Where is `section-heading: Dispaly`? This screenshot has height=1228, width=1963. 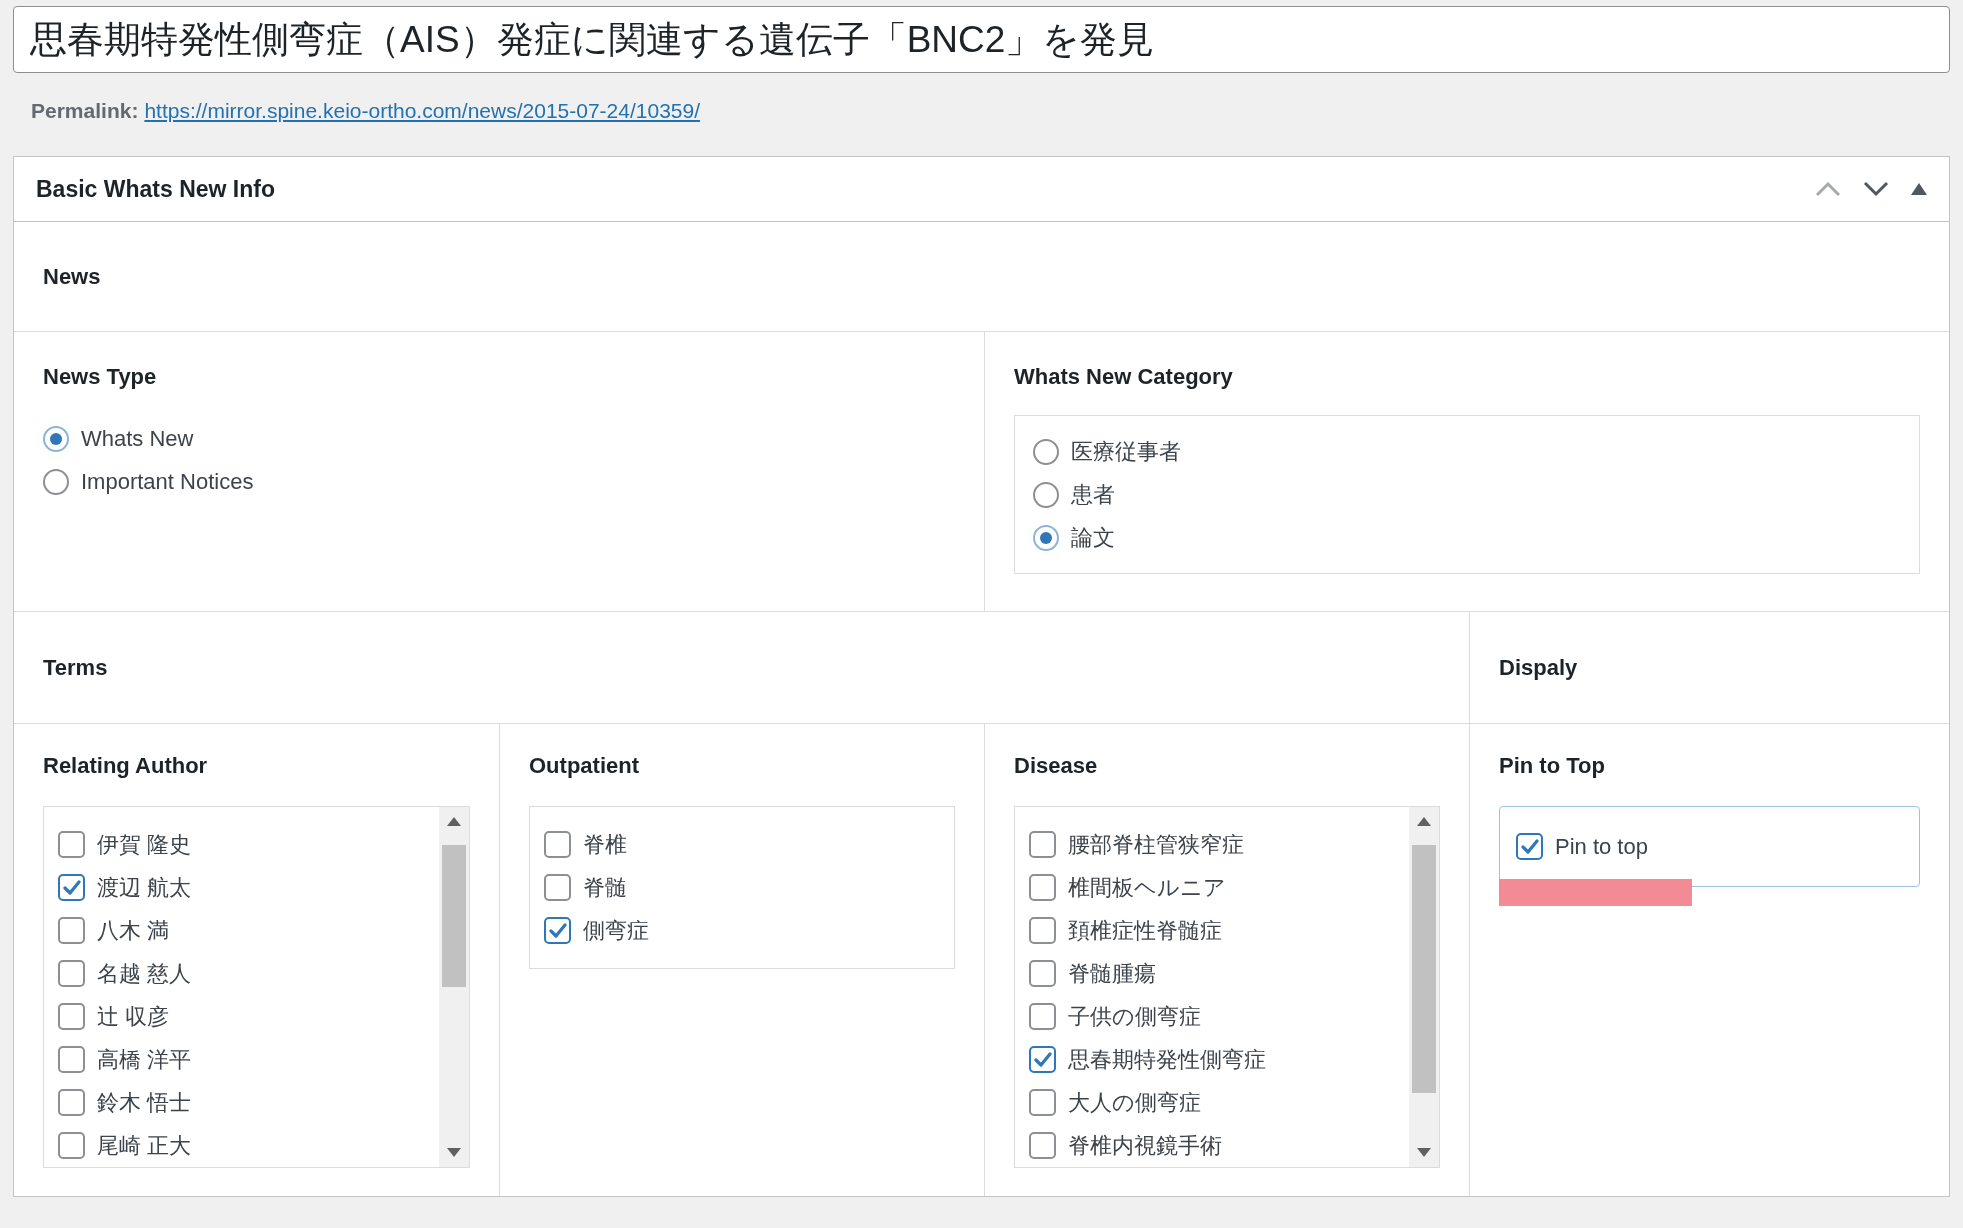 section-heading: Dispaly is located at coordinates (1538, 668).